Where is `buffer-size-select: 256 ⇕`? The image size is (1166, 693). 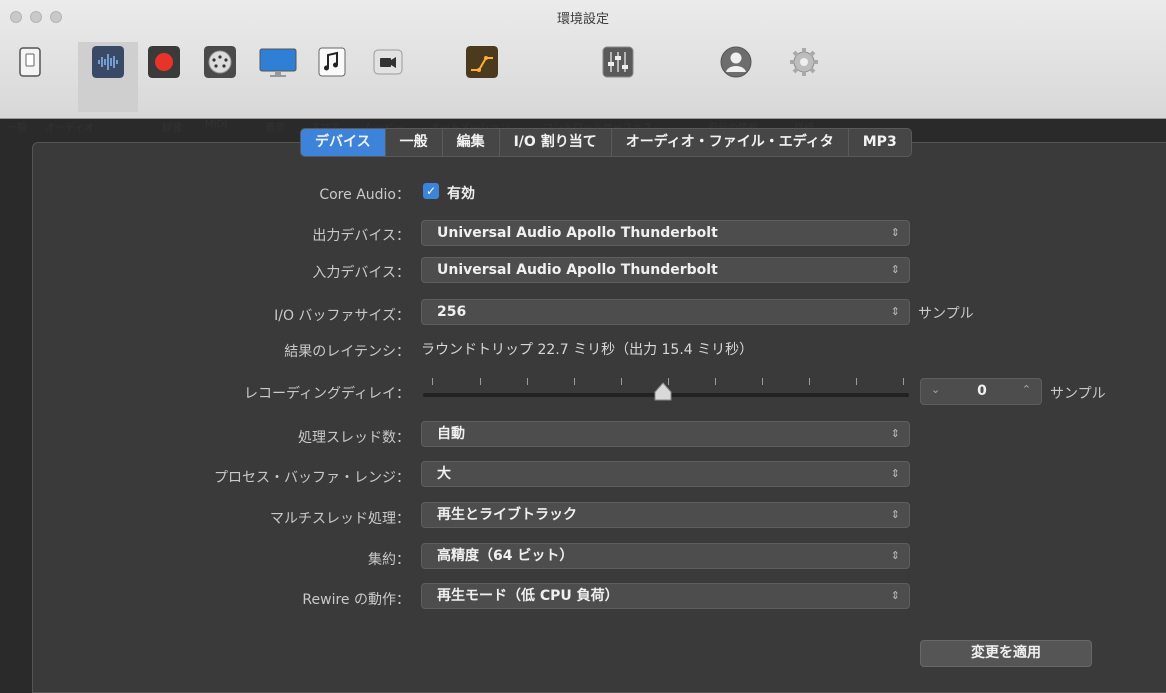 buffer-size-select: 256 ⇕ is located at coordinates (665, 312).